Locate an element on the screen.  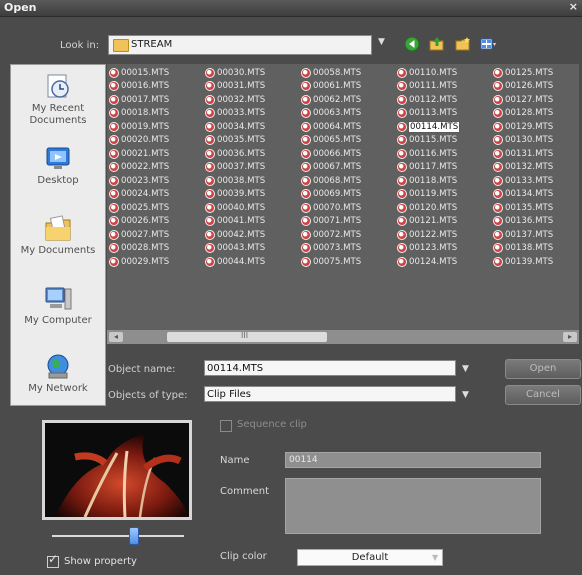
place-my-documents: My Documents is located at coordinates (58, 236).